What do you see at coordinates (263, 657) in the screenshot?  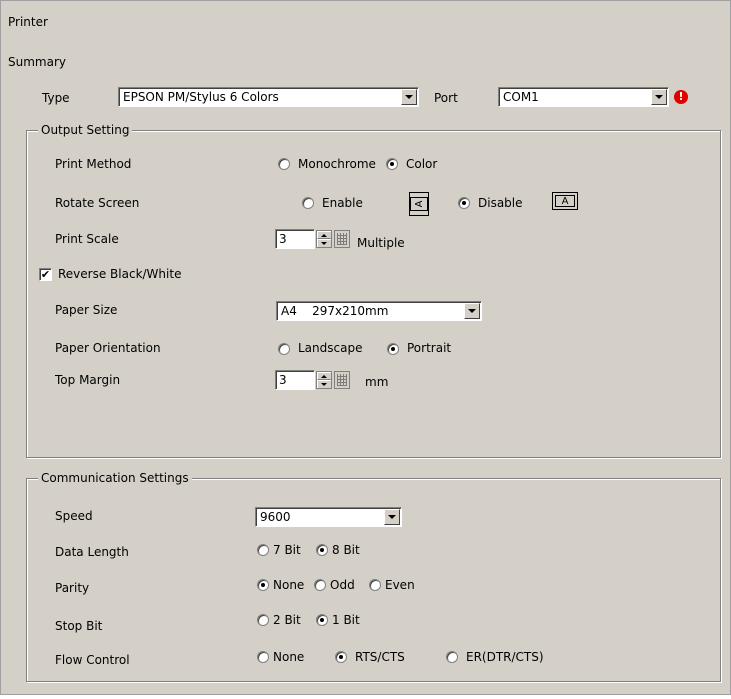 I see `radio-flow-none` at bounding box center [263, 657].